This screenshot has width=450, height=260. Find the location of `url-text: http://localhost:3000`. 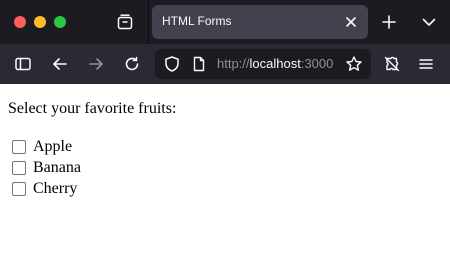

url-text: http://localhost:3000 is located at coordinates (276, 63).